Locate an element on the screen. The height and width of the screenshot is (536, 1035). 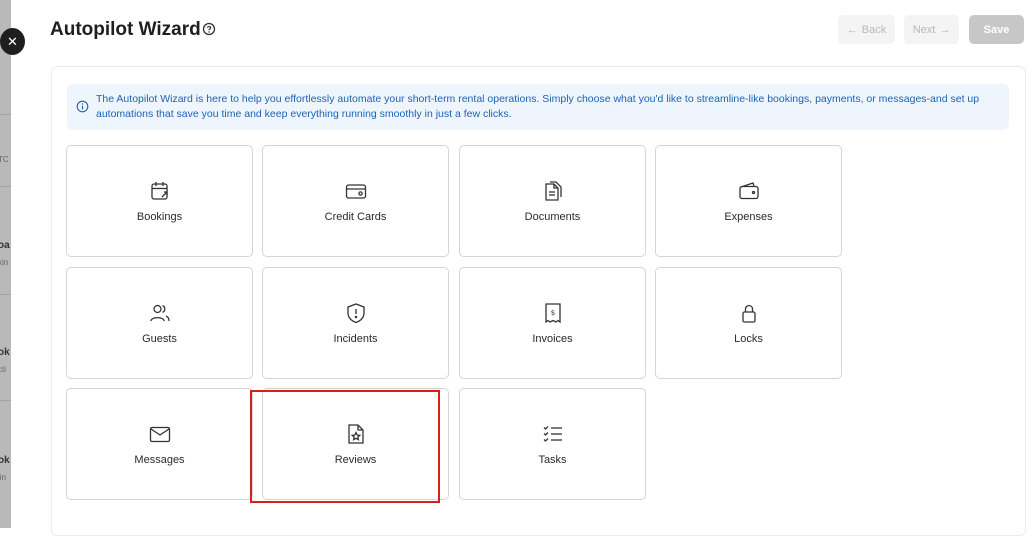
info-icon is located at coordinates (82, 106).